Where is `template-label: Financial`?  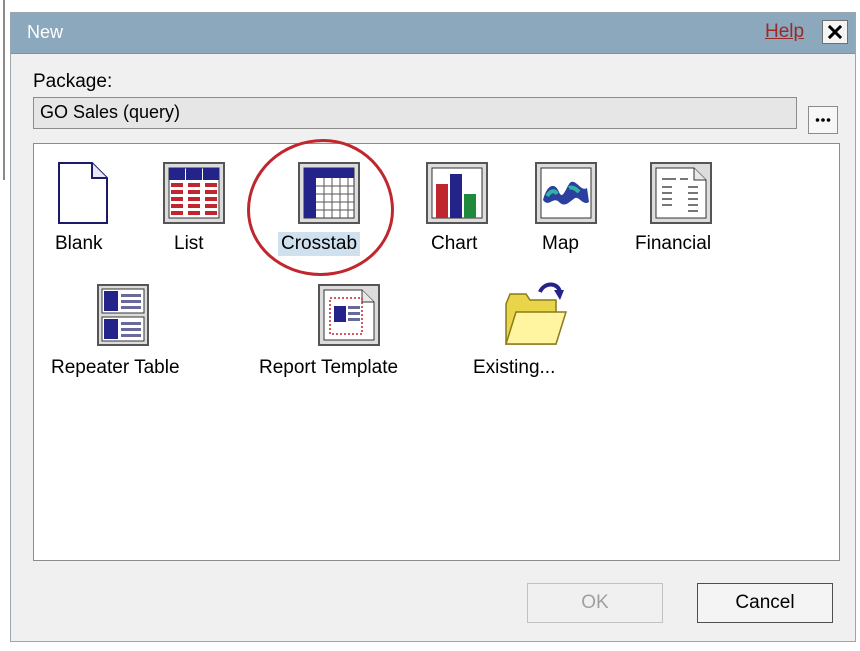 template-label: Financial is located at coordinates (673, 243).